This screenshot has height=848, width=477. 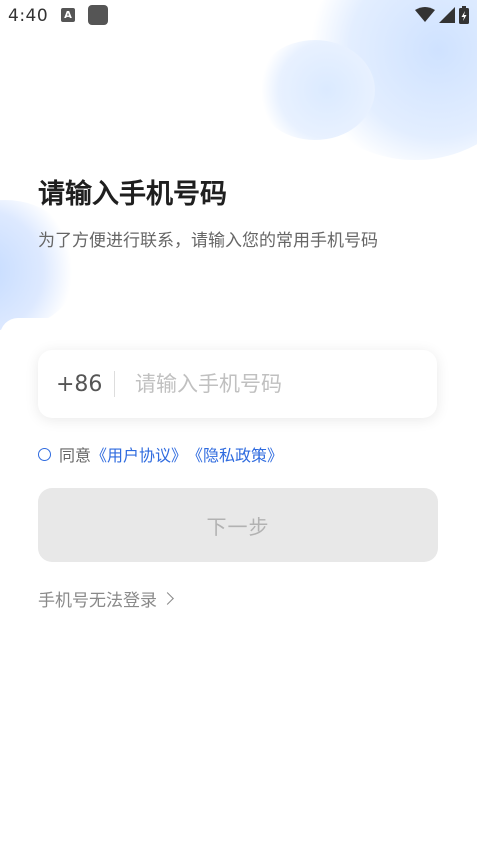 What do you see at coordinates (238, 525) in the screenshot?
I see `next-step-button: 下一步` at bounding box center [238, 525].